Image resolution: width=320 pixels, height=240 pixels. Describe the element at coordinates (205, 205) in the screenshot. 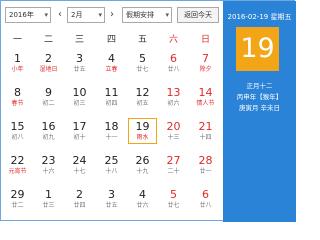

I see `lunar-label: 廿八` at that location.